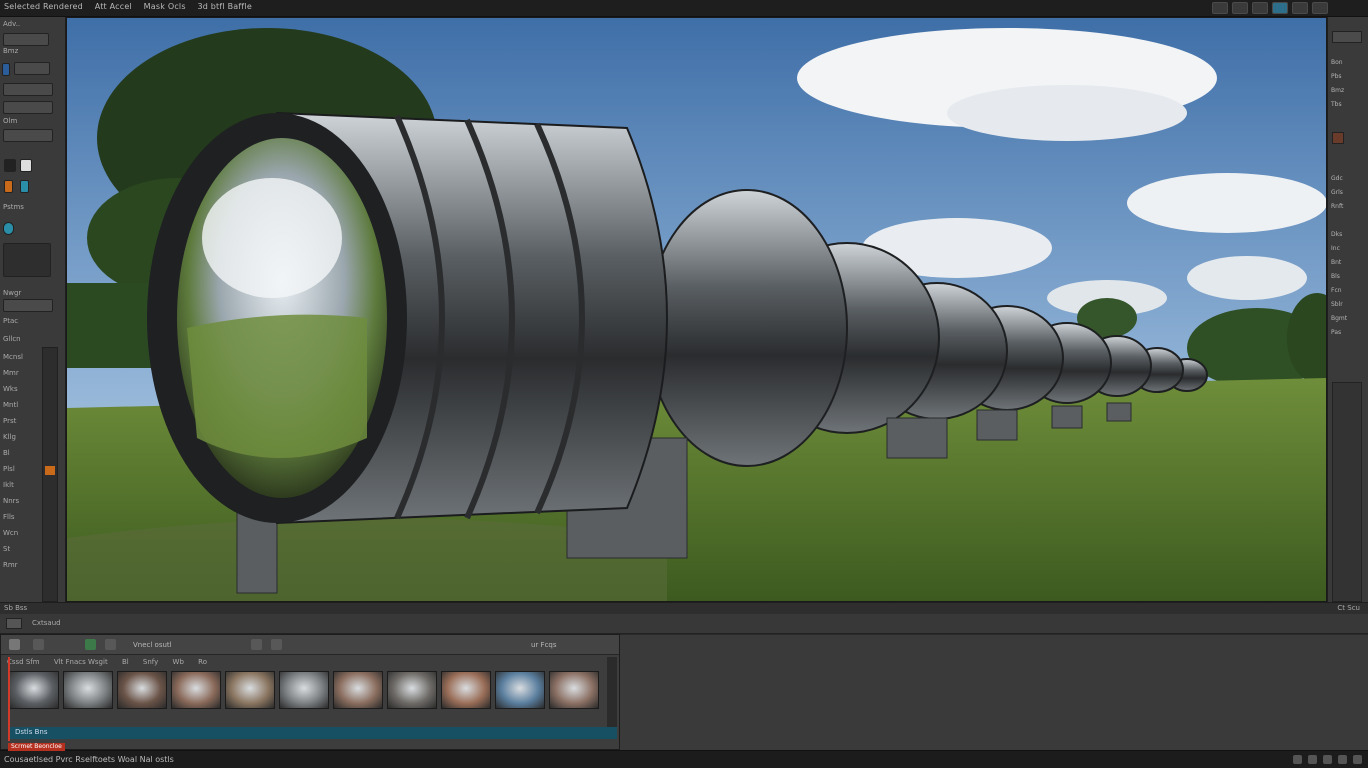  Describe the element at coordinates (9, 699) in the screenshot. I see `playhead` at that location.